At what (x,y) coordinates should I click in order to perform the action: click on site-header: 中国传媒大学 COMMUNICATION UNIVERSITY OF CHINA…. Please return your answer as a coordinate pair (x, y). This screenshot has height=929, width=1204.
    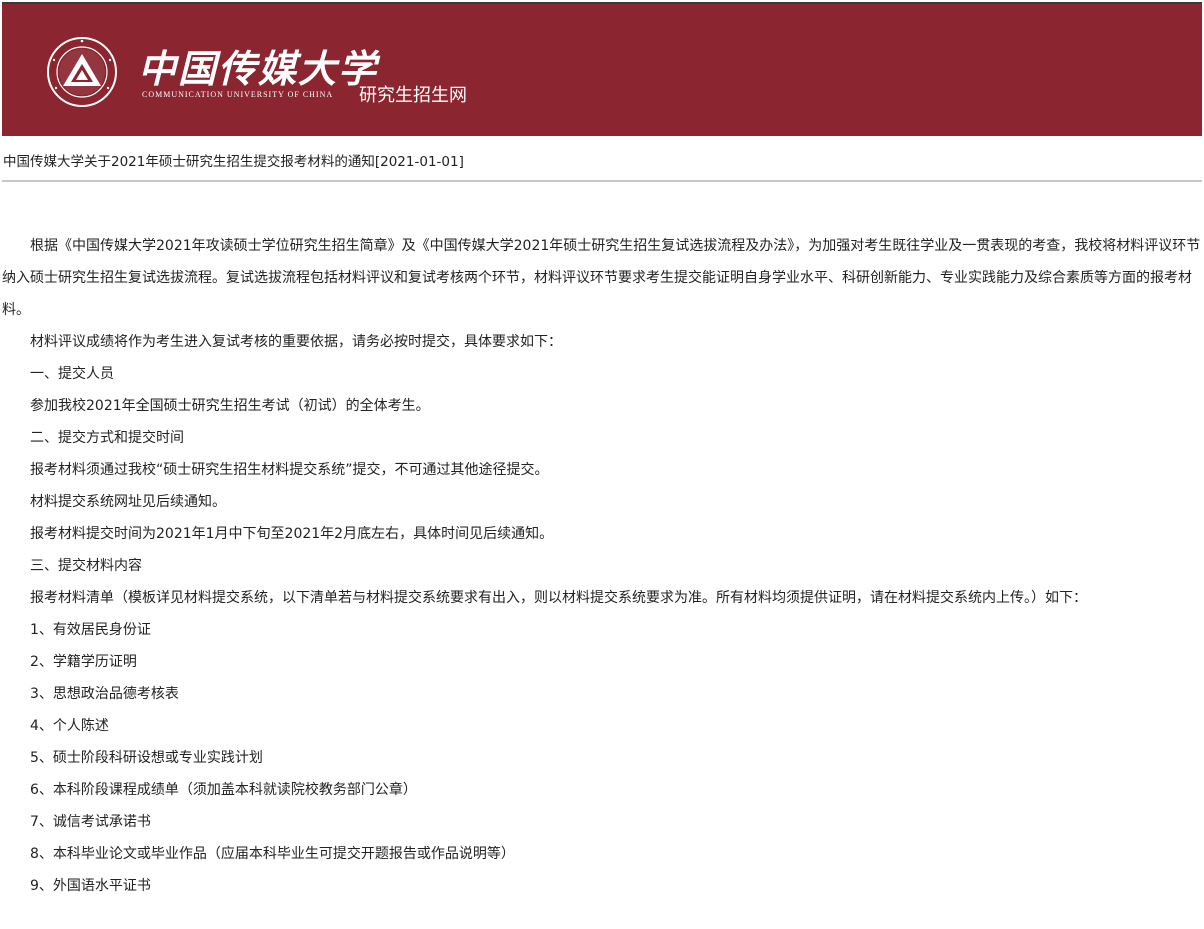
    Looking at the image, I should click on (602, 69).